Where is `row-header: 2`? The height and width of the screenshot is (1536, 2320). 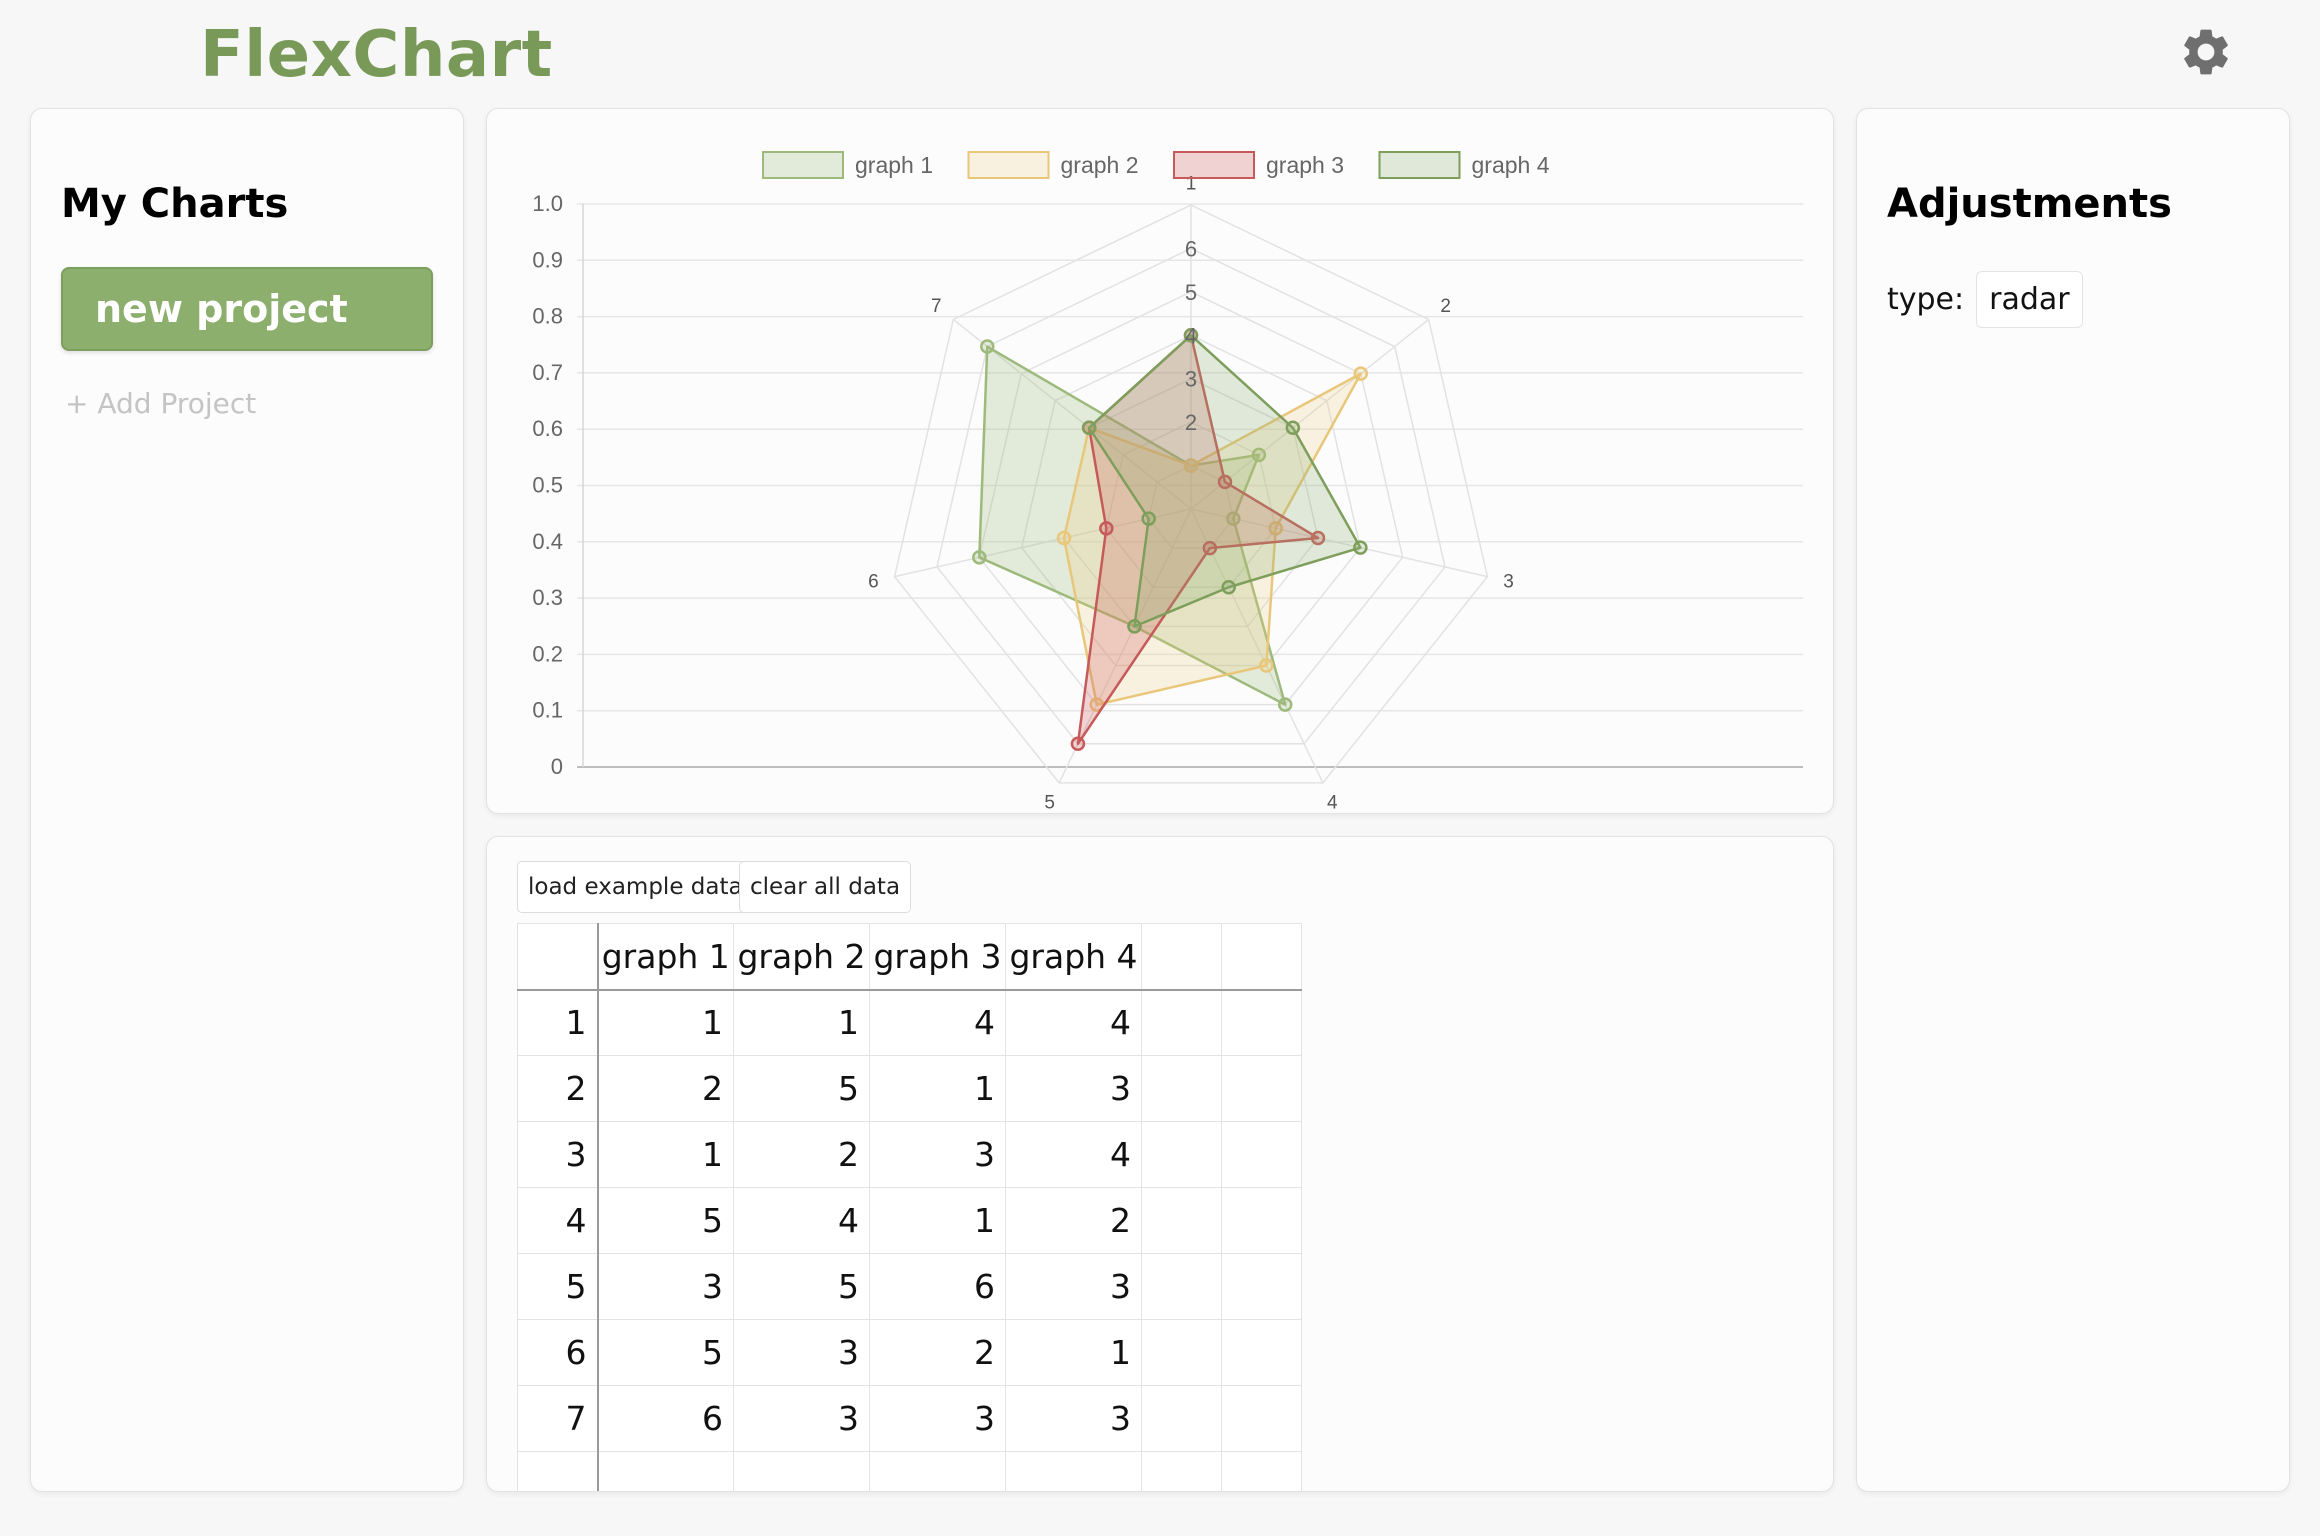
row-header: 2 is located at coordinates (558, 1088).